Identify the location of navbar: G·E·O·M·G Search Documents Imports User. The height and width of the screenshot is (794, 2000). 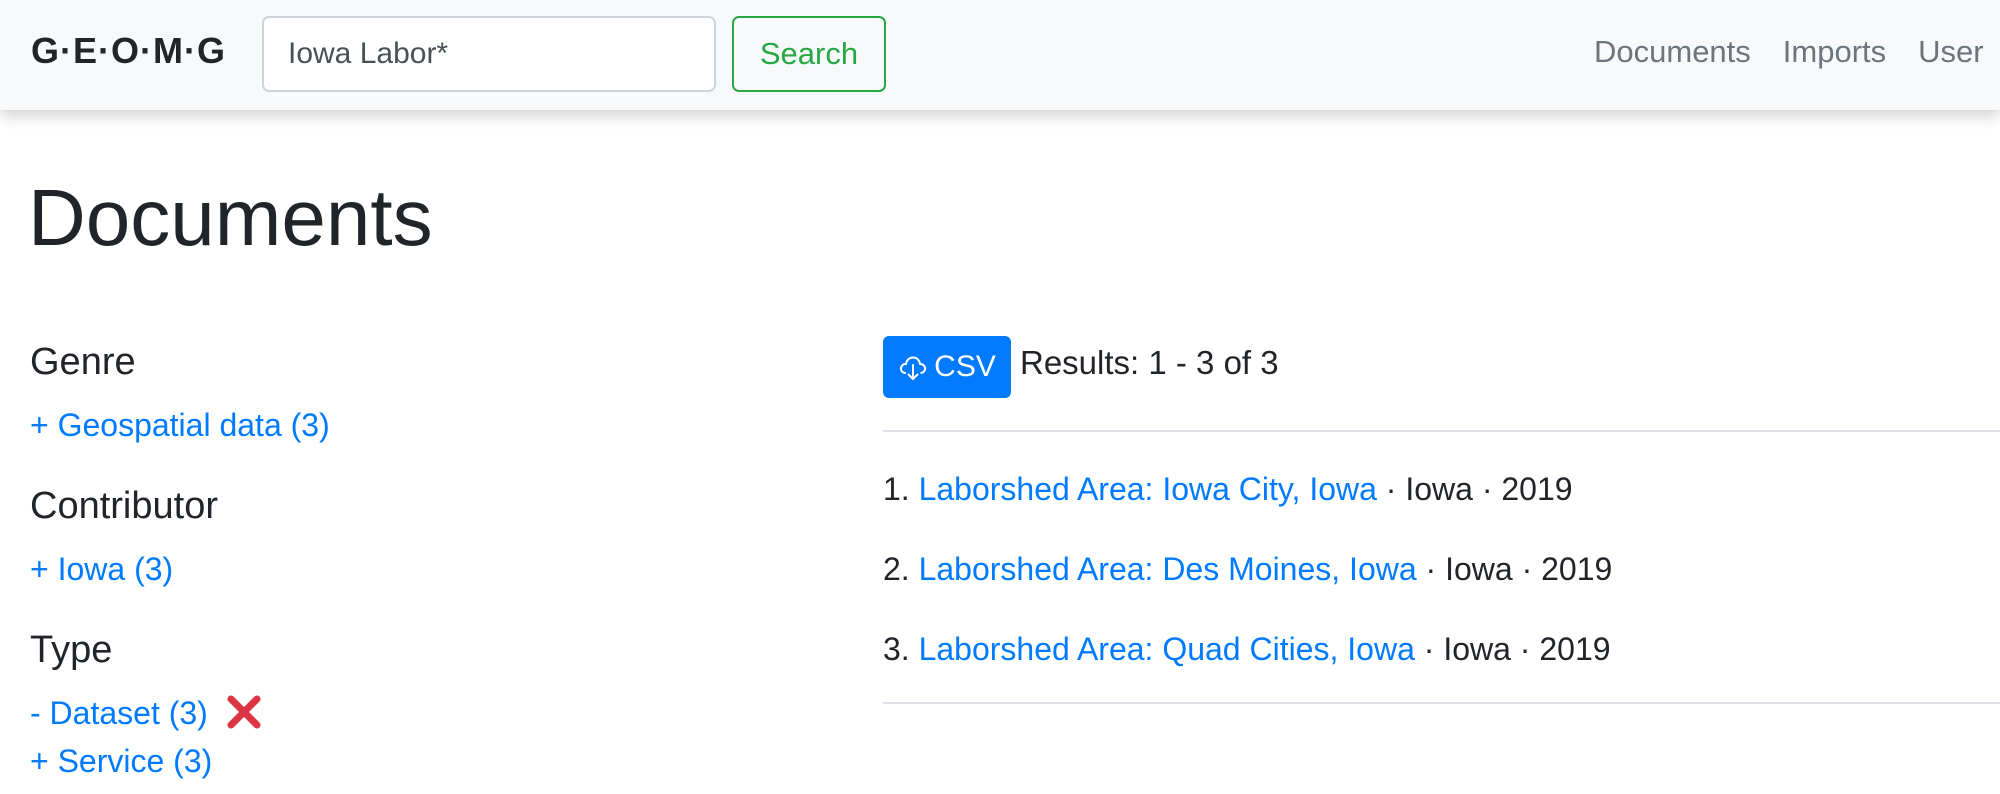
(1000, 55).